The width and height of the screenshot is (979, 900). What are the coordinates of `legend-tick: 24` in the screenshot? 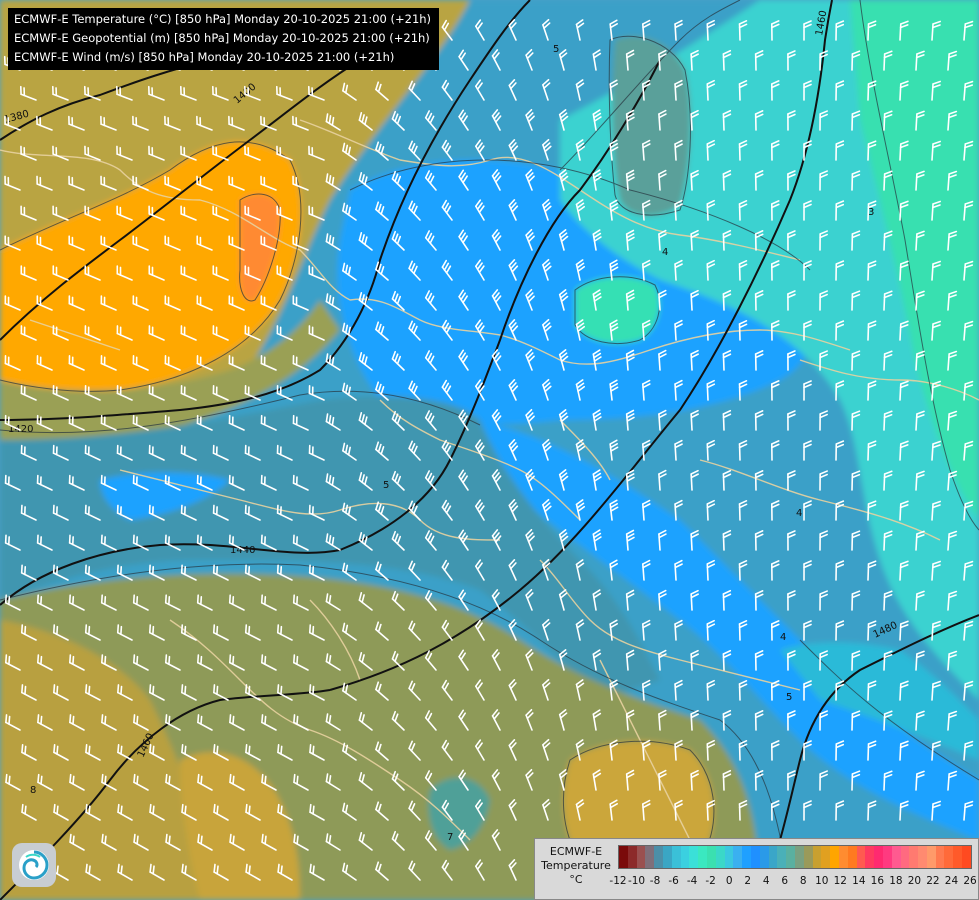 It's located at (951, 881).